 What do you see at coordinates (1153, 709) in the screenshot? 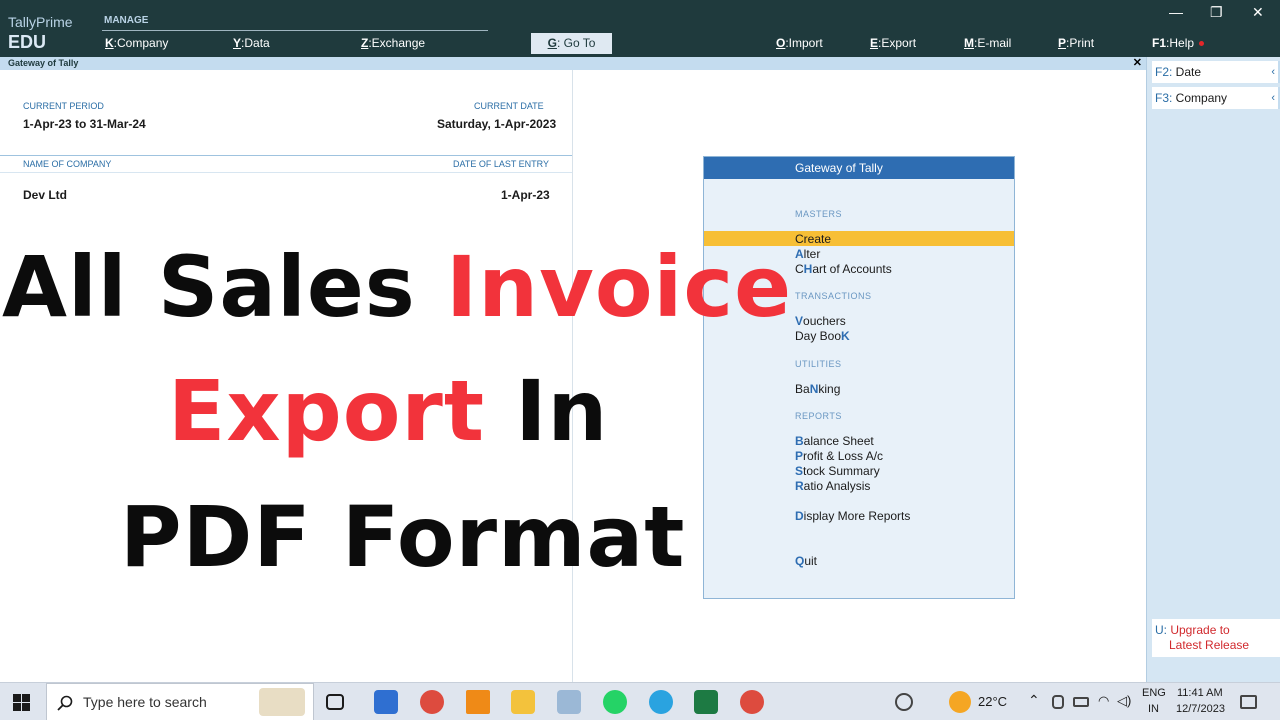
I see `language-region: IN` at bounding box center [1153, 709].